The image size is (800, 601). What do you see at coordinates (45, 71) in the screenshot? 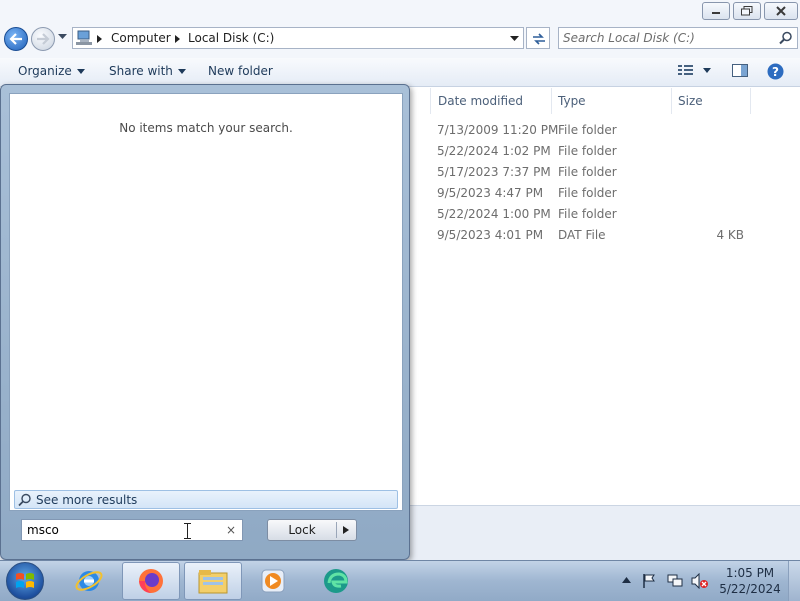
I see `organize-label: Organize` at bounding box center [45, 71].